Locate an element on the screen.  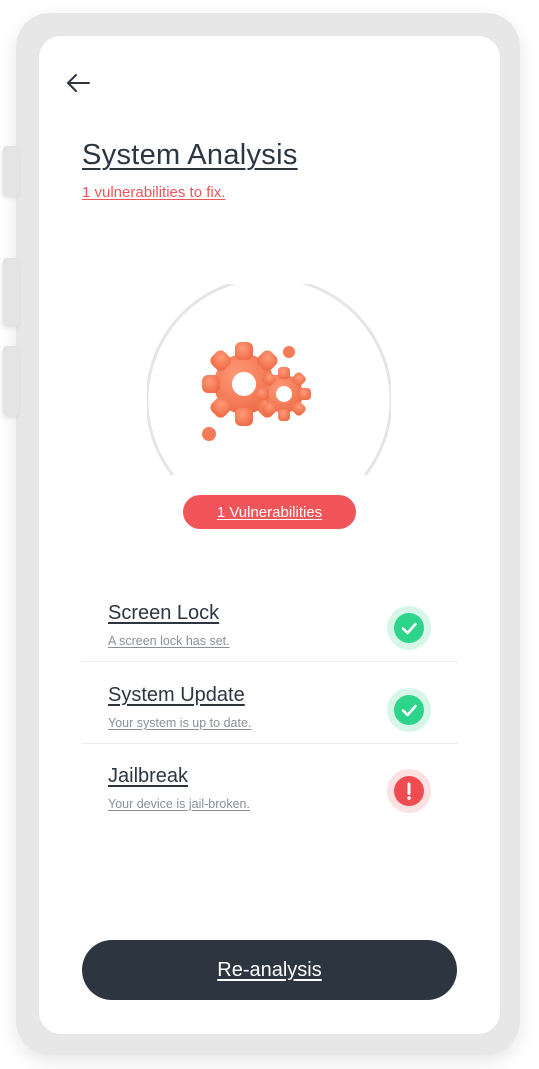
vulnerability-summary-link: 1 vulnerabilities to fix. is located at coordinates (153, 192).